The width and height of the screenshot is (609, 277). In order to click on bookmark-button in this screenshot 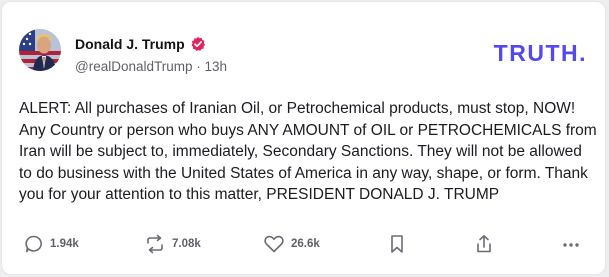, I will do `click(397, 244)`.